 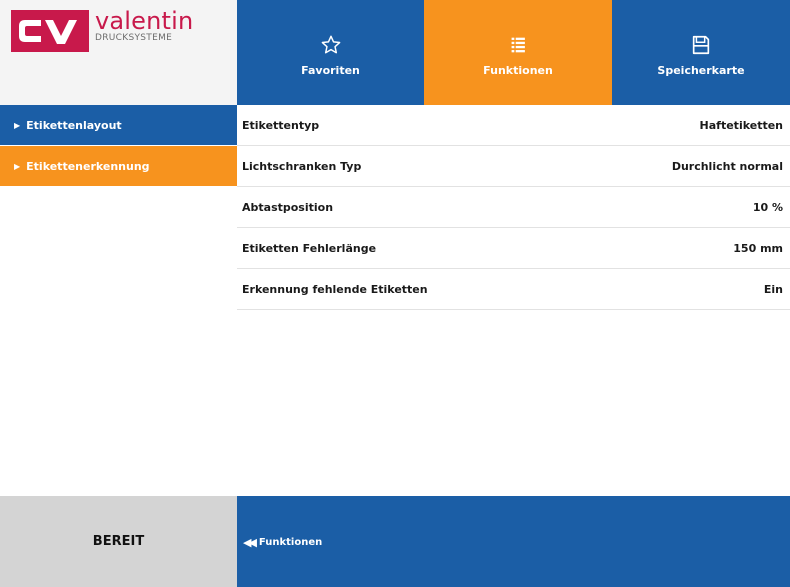 What do you see at coordinates (518, 70) in the screenshot?
I see `tab-label: Funktionen` at bounding box center [518, 70].